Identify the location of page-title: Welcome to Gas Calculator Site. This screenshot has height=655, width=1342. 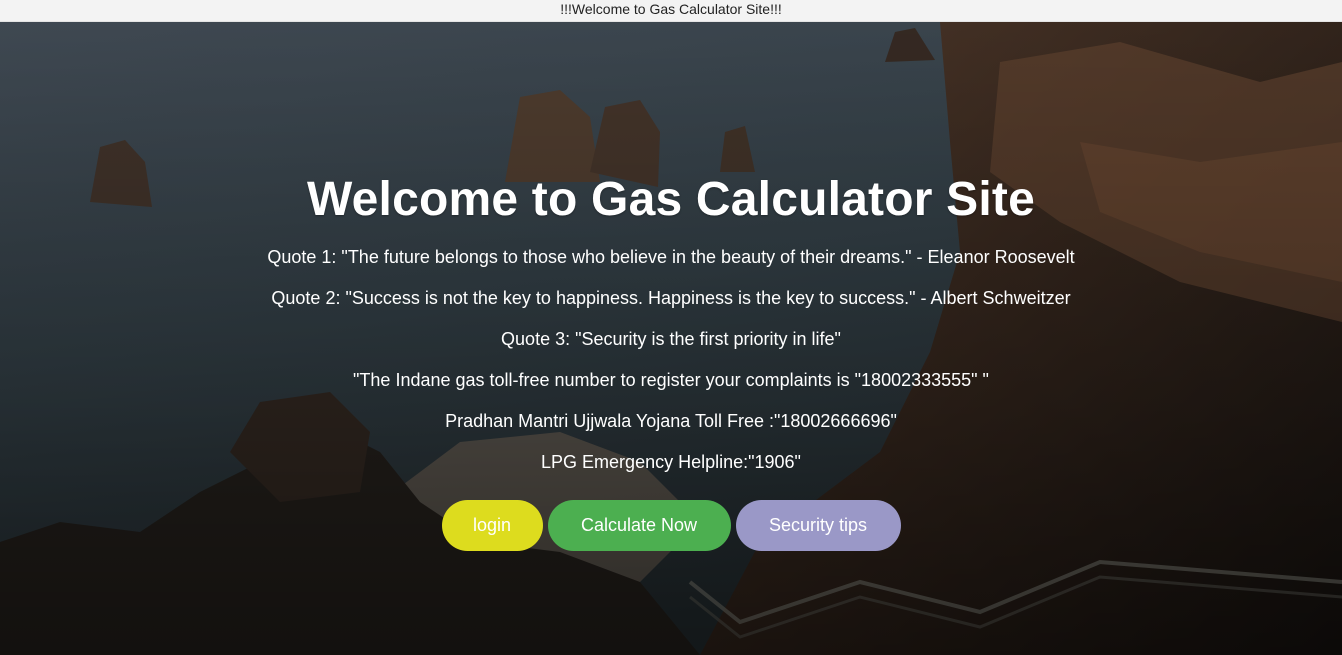
(671, 199).